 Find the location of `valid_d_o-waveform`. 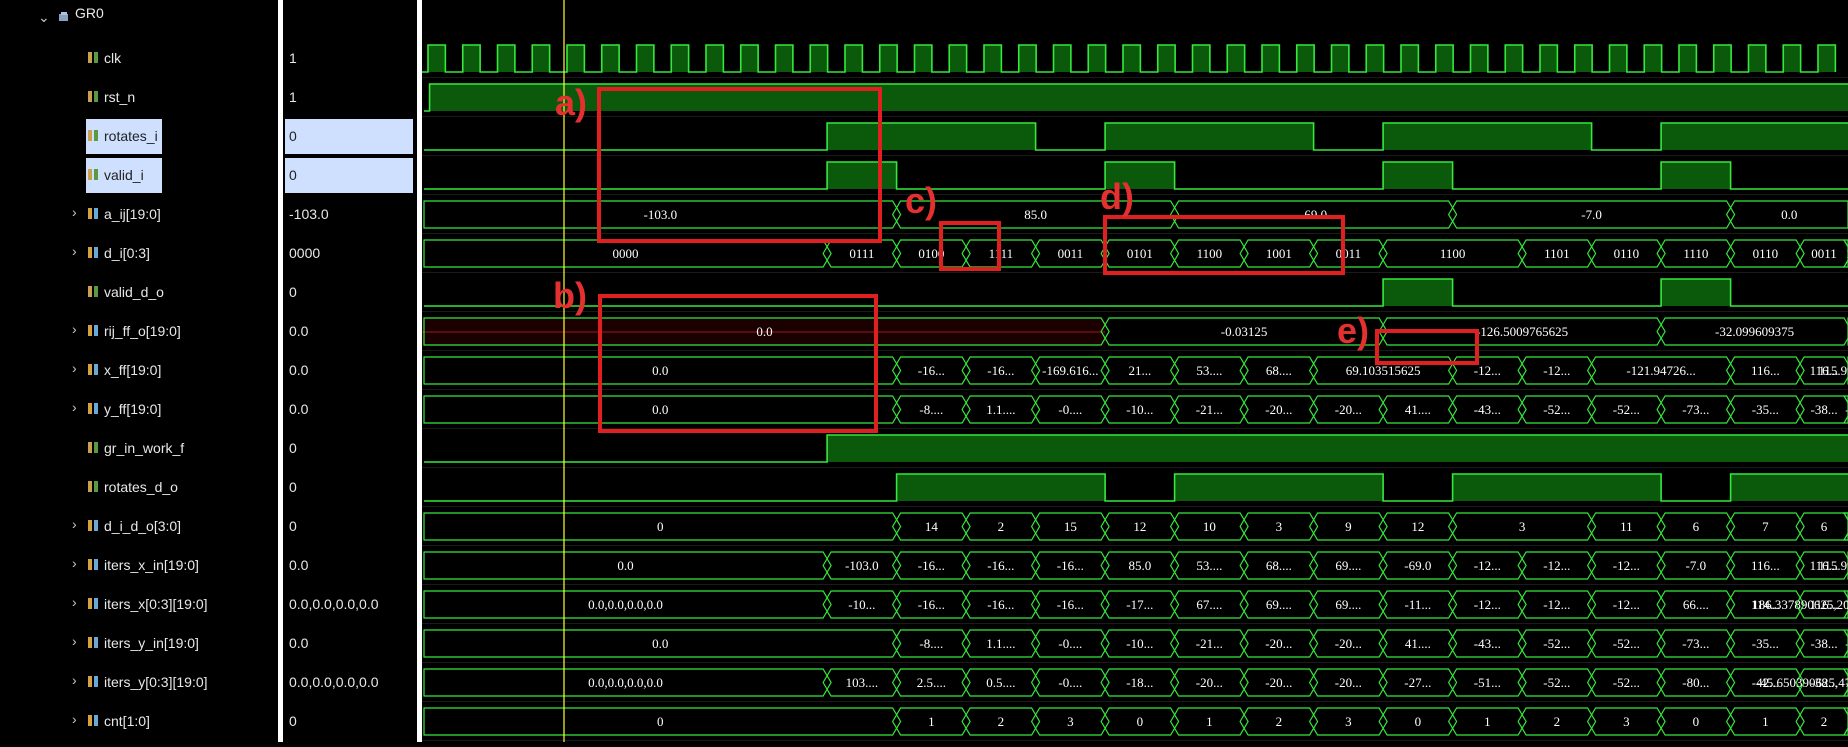

valid_d_o-waveform is located at coordinates (1136, 292).